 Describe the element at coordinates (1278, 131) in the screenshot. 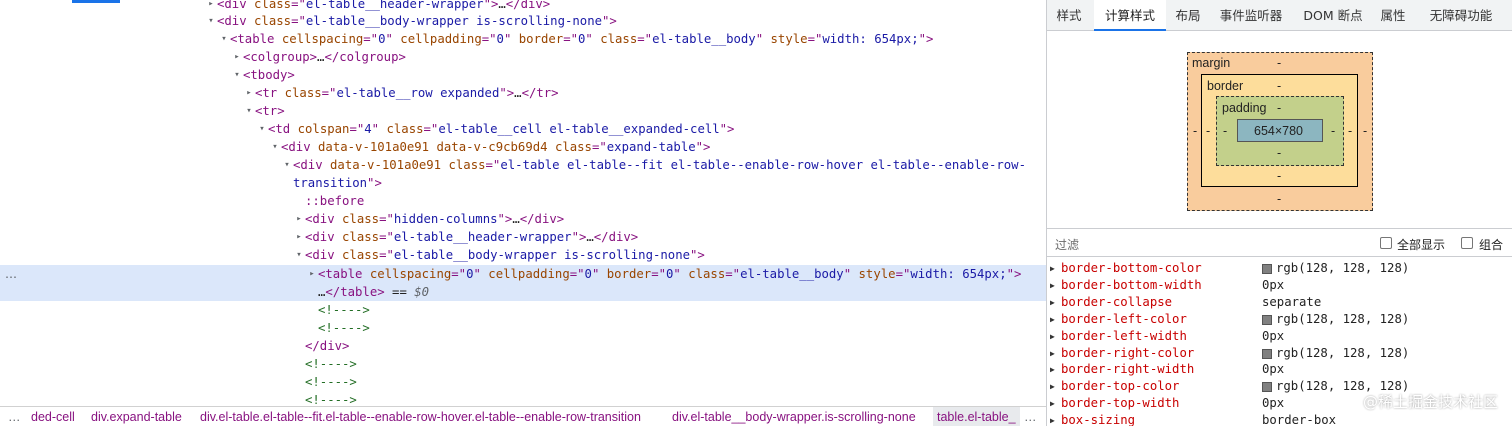

I see `content-size: 654×780` at that location.